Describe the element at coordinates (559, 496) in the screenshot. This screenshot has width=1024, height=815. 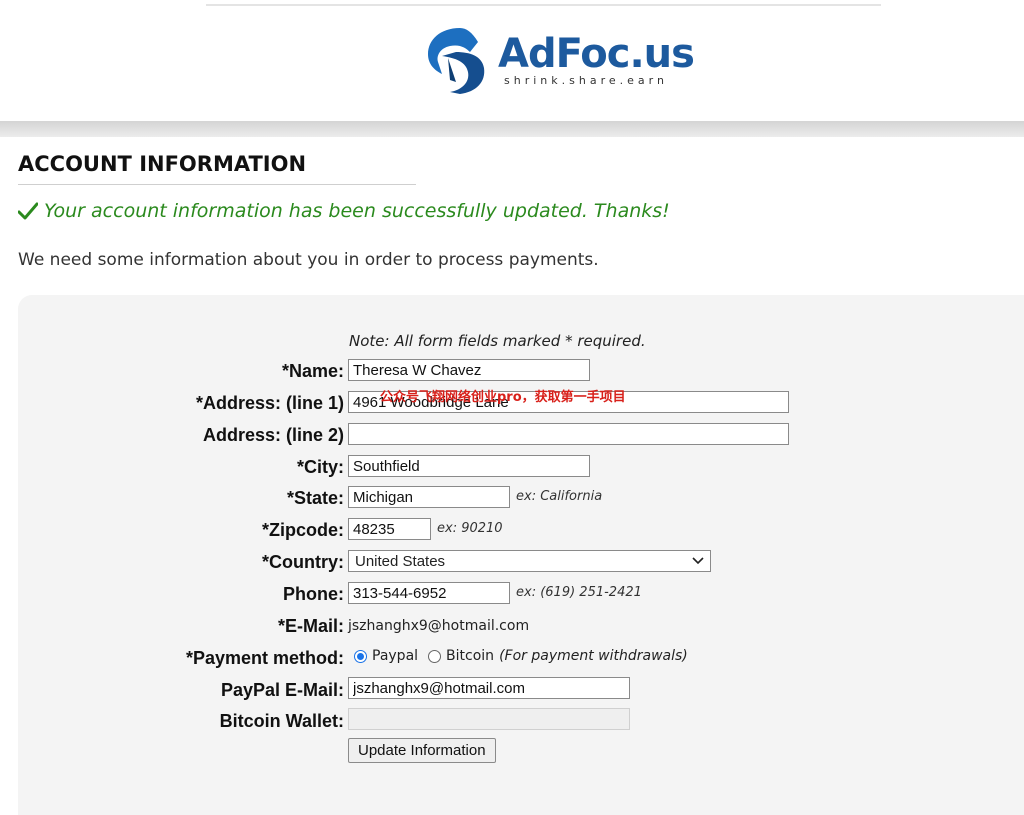
I see `state-hint: ex: California` at that location.